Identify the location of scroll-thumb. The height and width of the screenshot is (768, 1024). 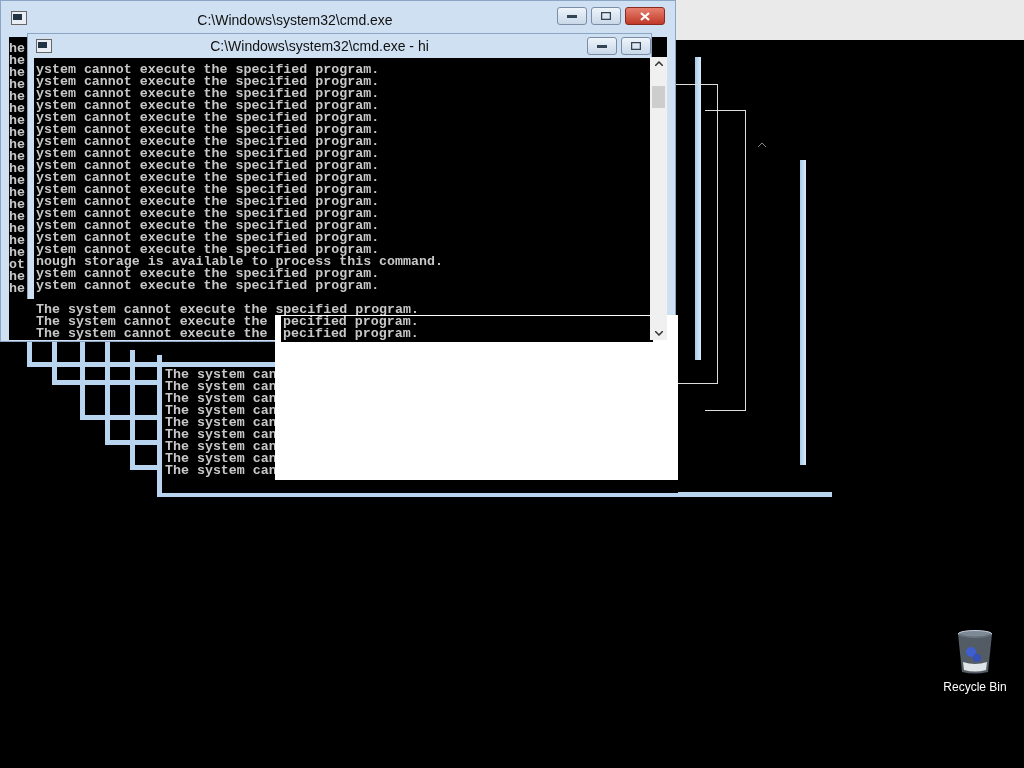
(658, 97).